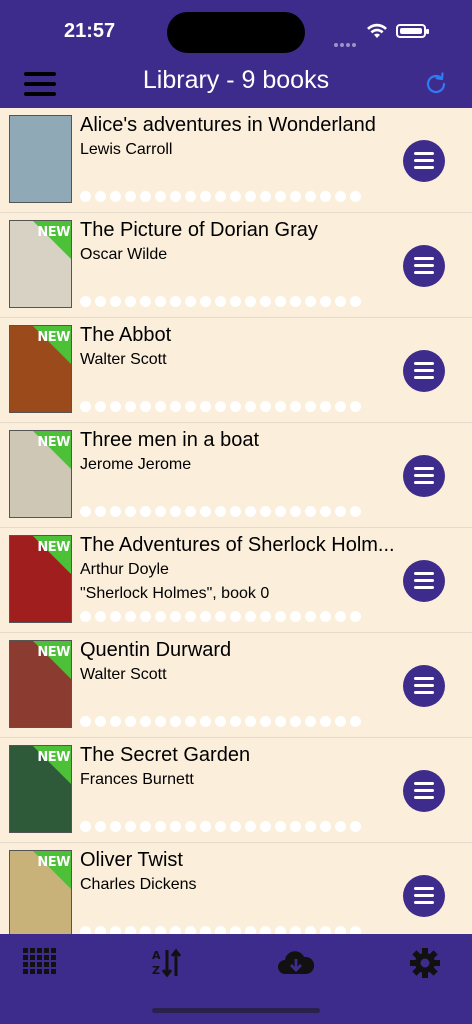  What do you see at coordinates (156, 650) in the screenshot?
I see `book-title: Quentin Durward` at bounding box center [156, 650].